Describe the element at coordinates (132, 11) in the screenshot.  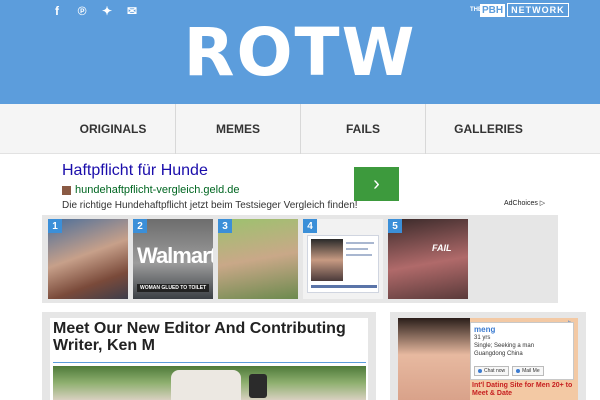
I see `email-icon: ✉` at that location.